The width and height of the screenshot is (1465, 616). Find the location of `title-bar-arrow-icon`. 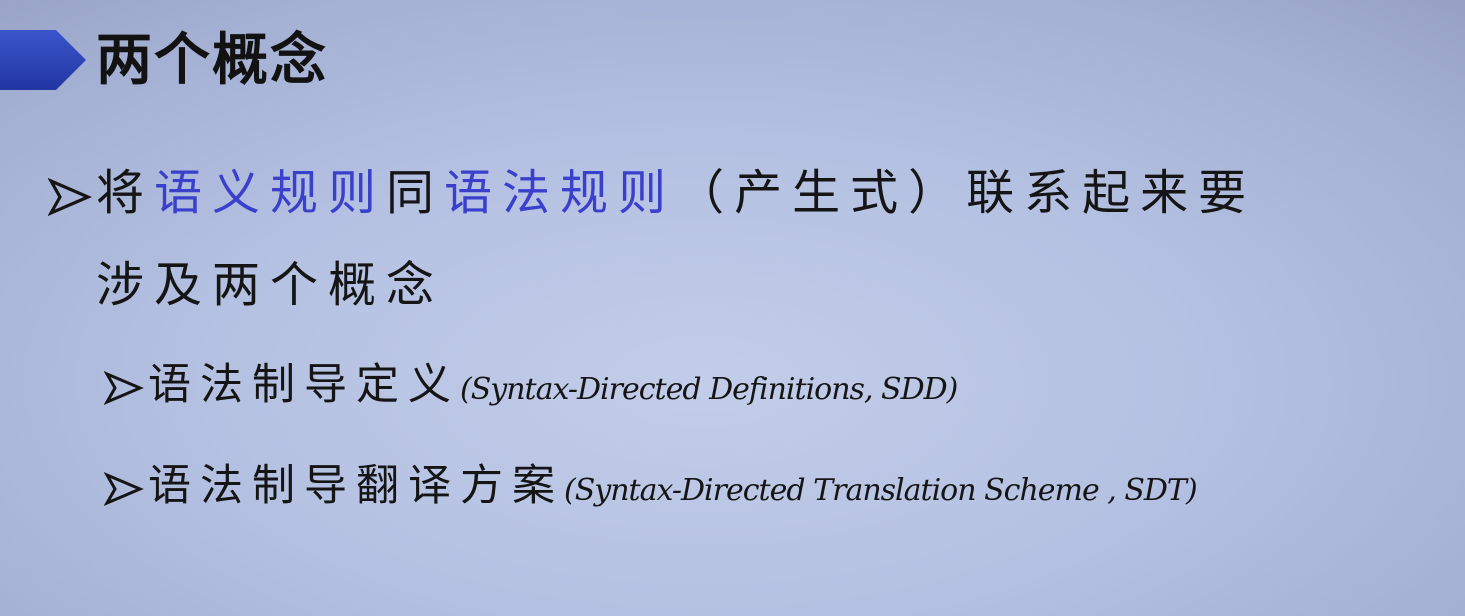

title-bar-arrow-icon is located at coordinates (43, 60).